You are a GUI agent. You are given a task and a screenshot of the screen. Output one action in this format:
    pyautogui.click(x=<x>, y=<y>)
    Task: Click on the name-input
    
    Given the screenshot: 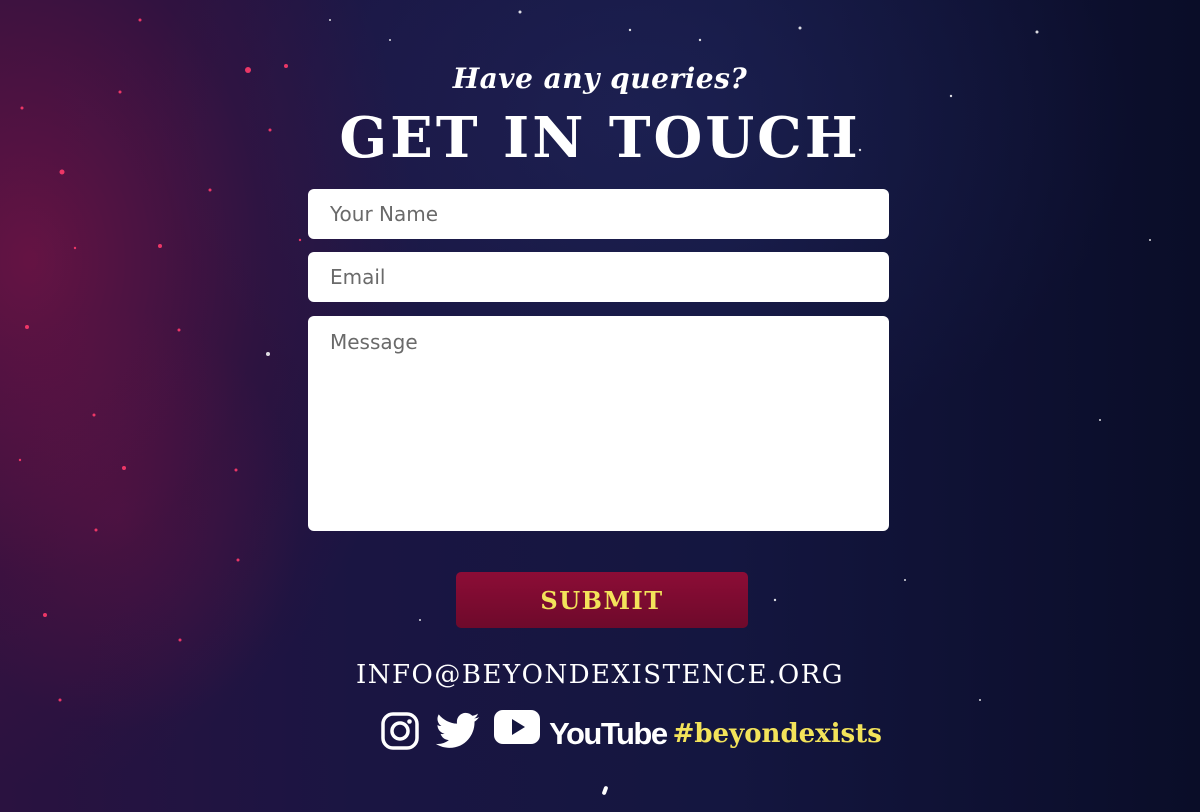 What is the action you would take?
    pyautogui.click(x=598, y=214)
    